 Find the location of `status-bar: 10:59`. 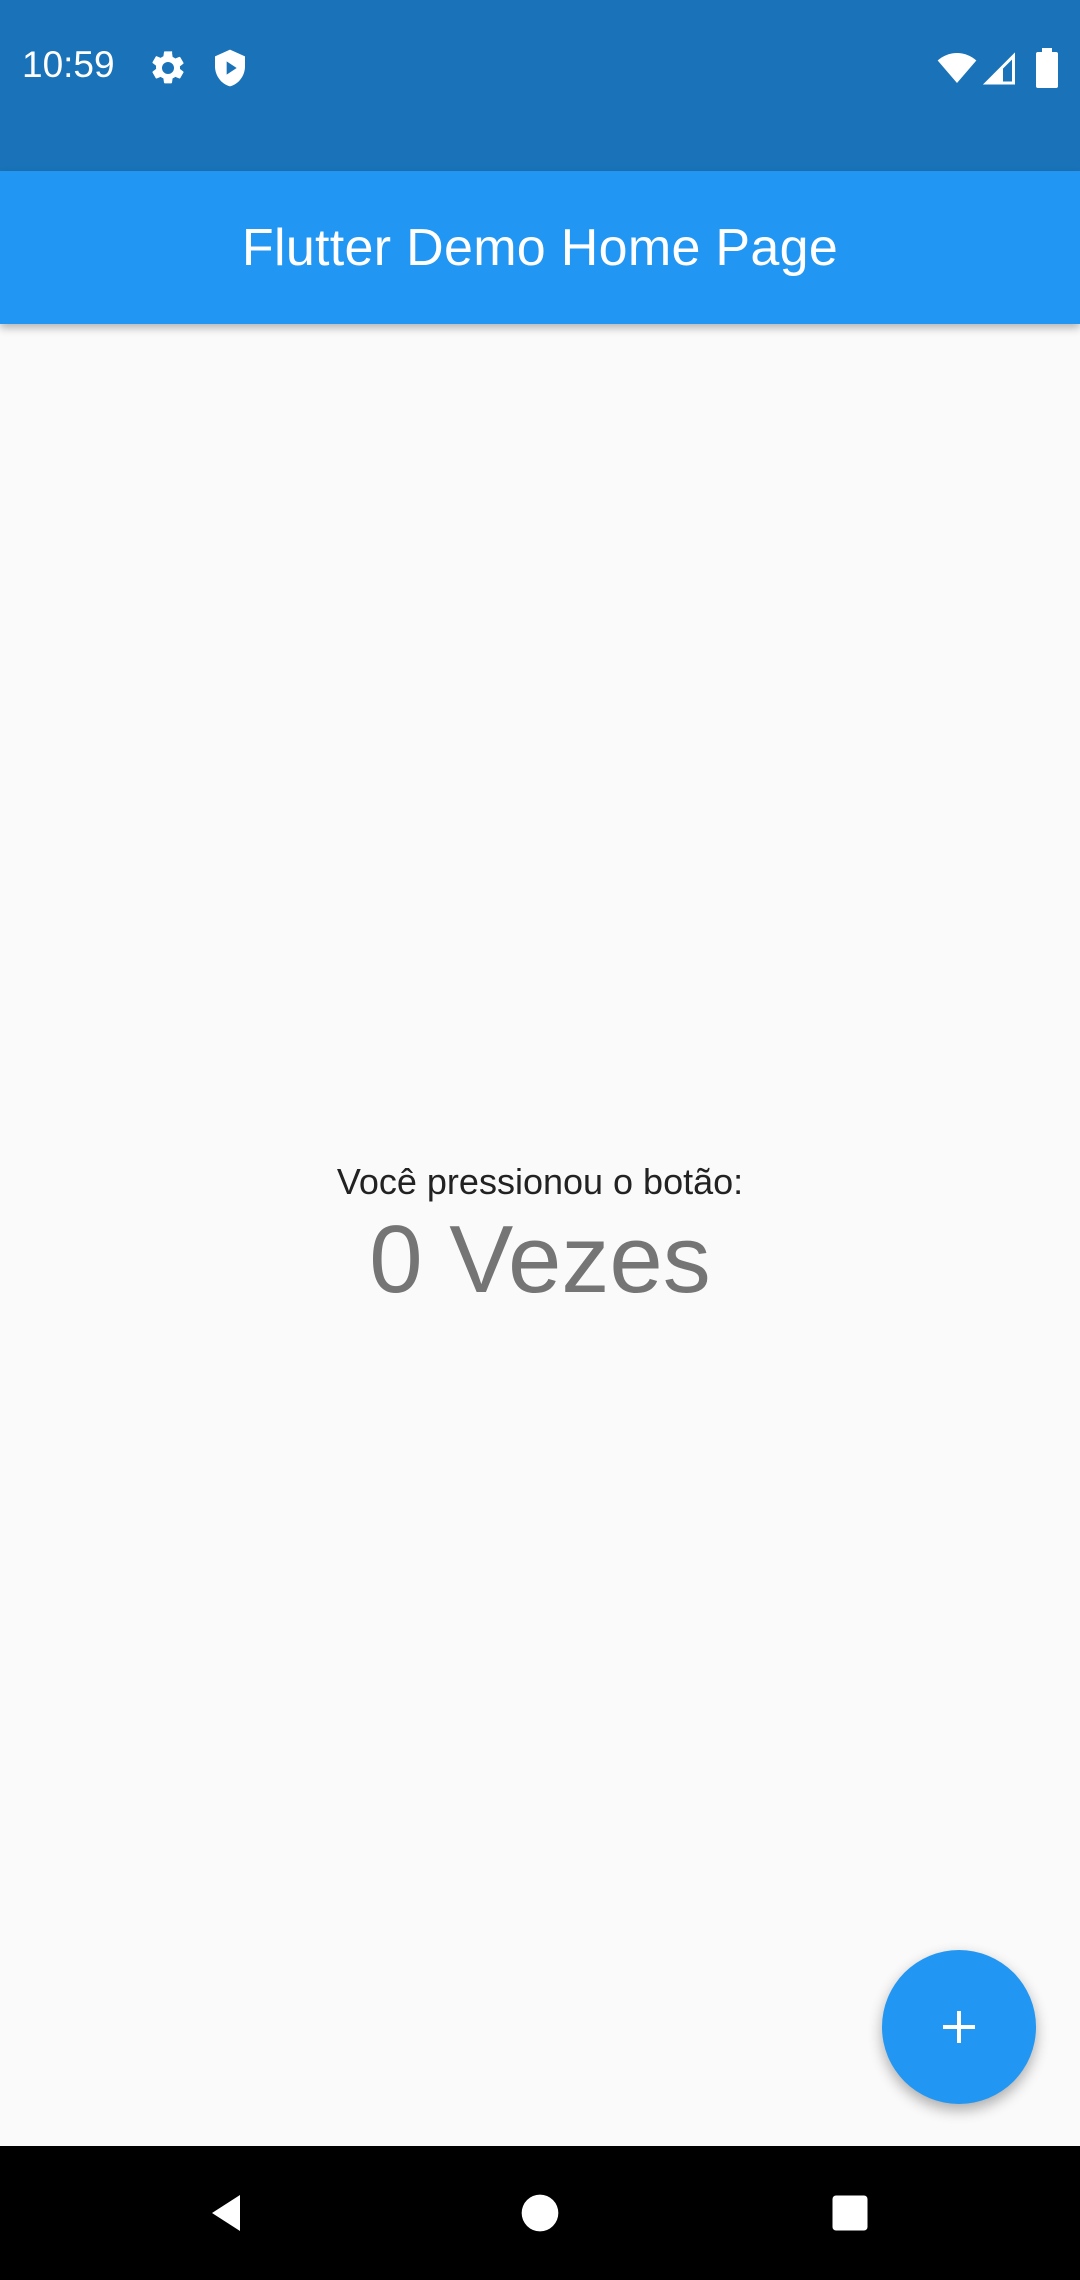

status-bar: 10:59 is located at coordinates (540, 85).